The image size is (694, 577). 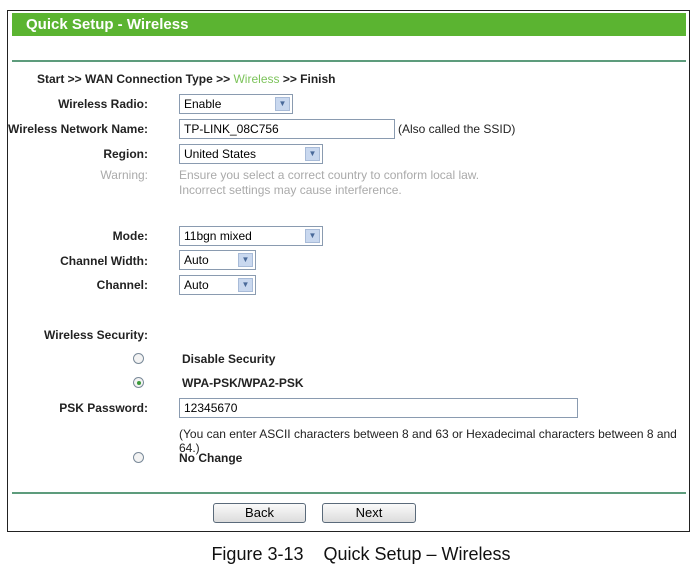 What do you see at coordinates (220, 154) in the screenshot?
I see `region-value: United States` at bounding box center [220, 154].